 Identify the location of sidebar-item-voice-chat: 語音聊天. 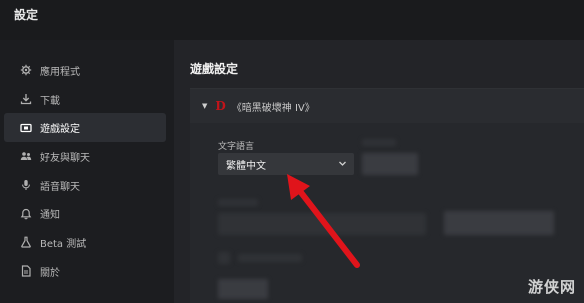
(85, 185).